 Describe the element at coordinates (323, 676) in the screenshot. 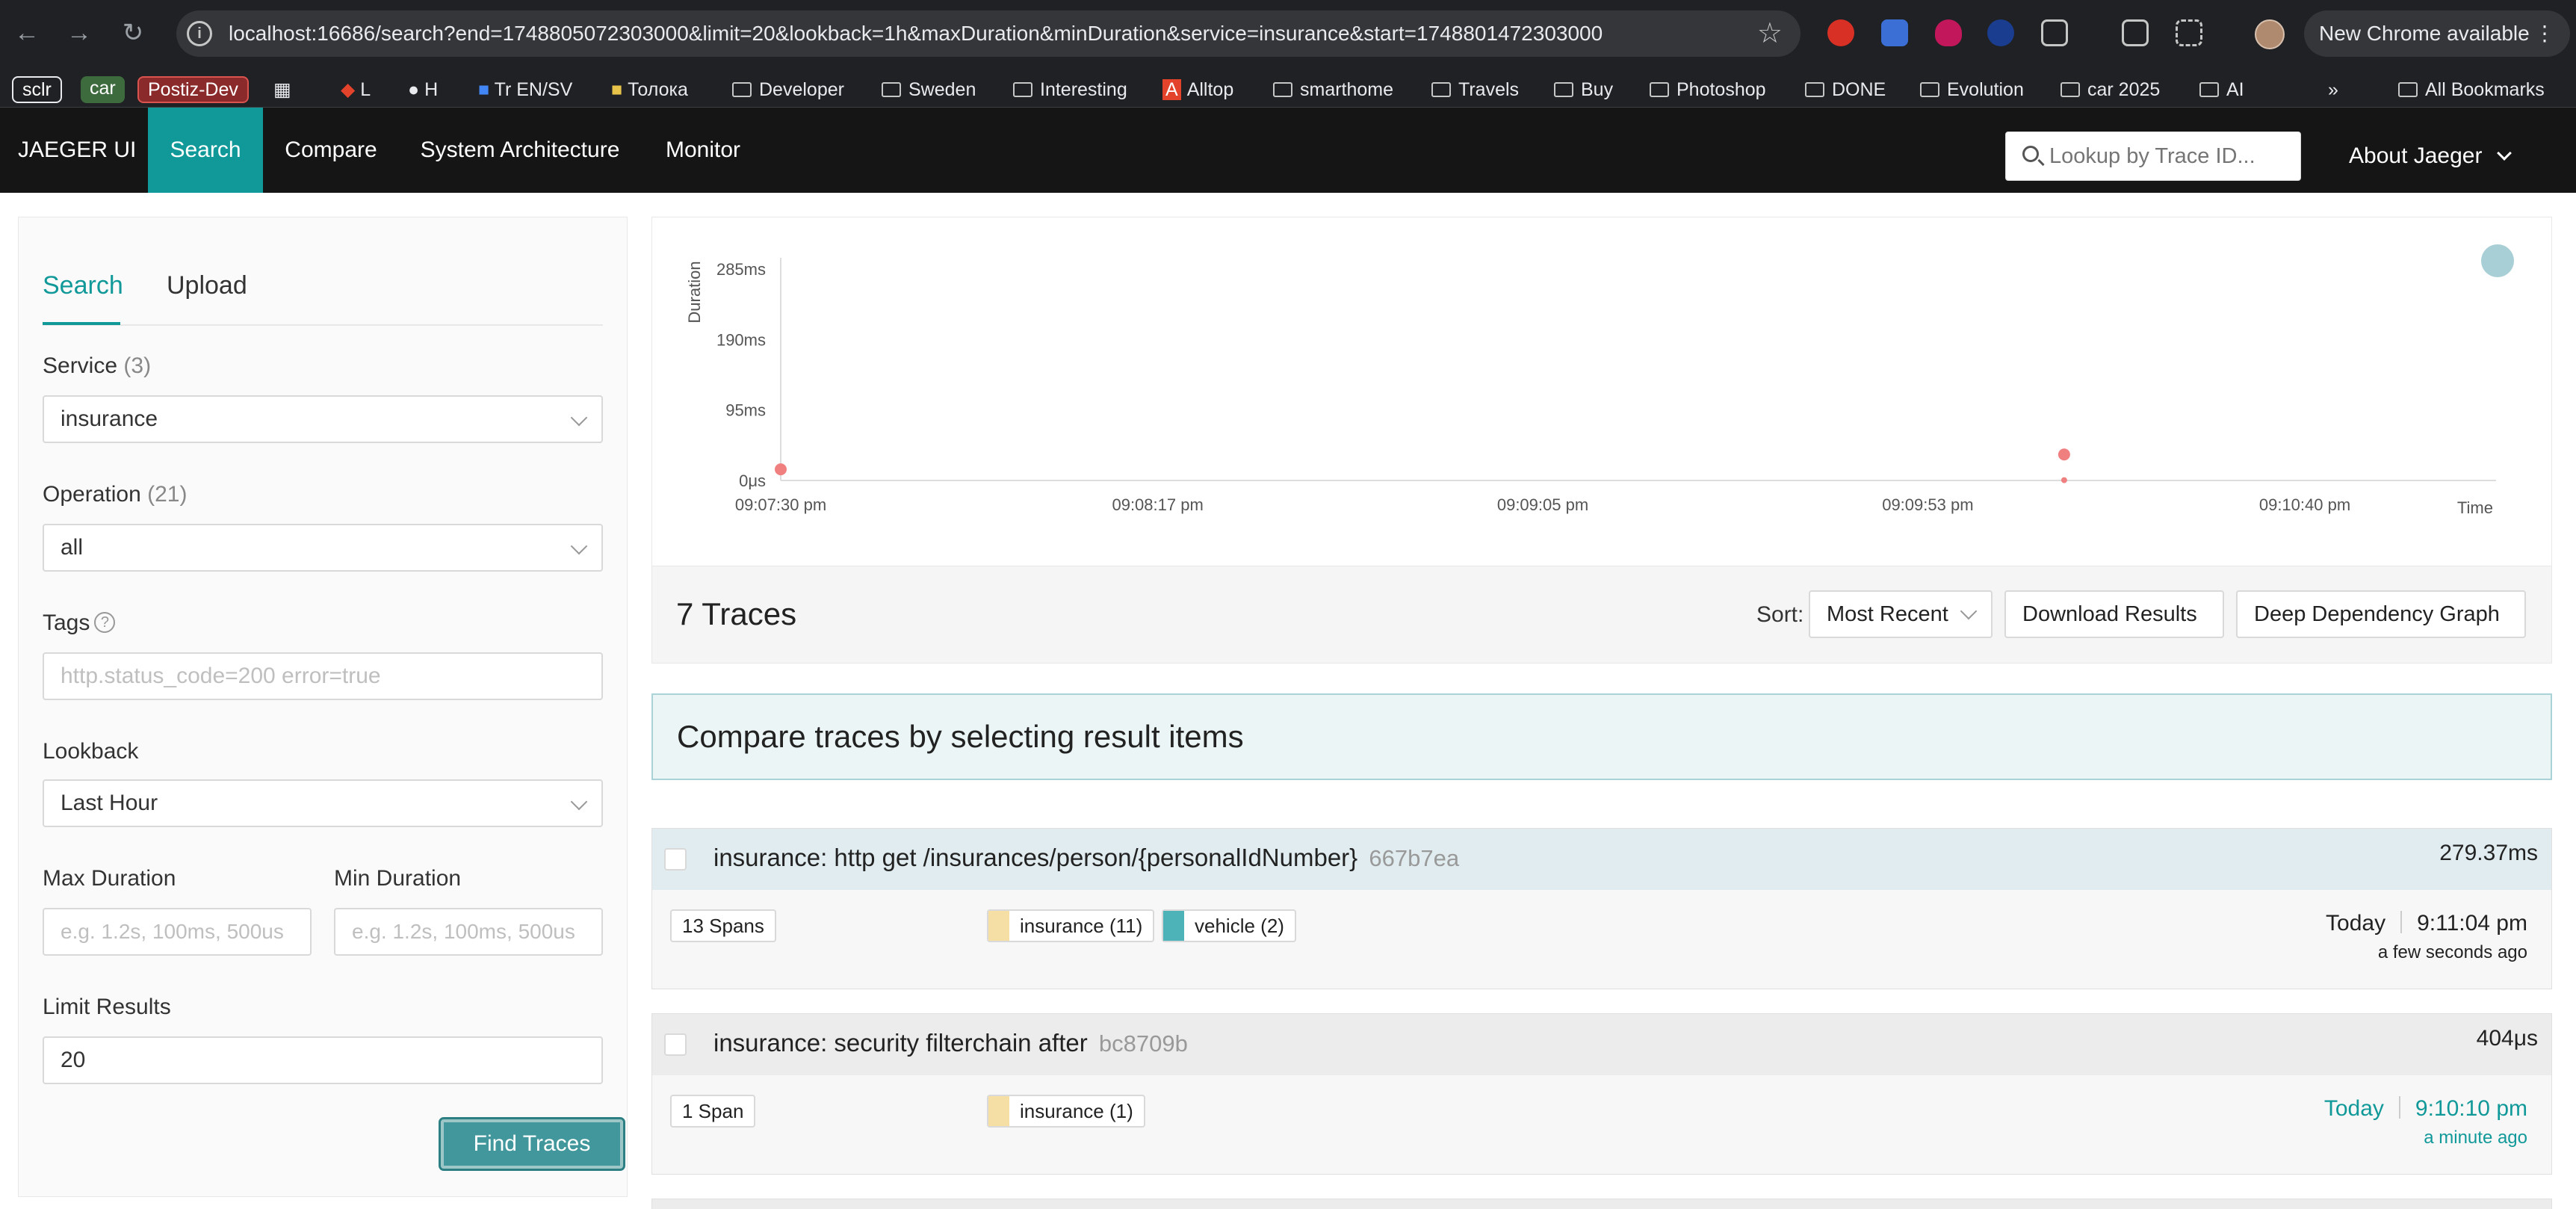

I see `tags-input: http.status_code=200 error=true` at that location.